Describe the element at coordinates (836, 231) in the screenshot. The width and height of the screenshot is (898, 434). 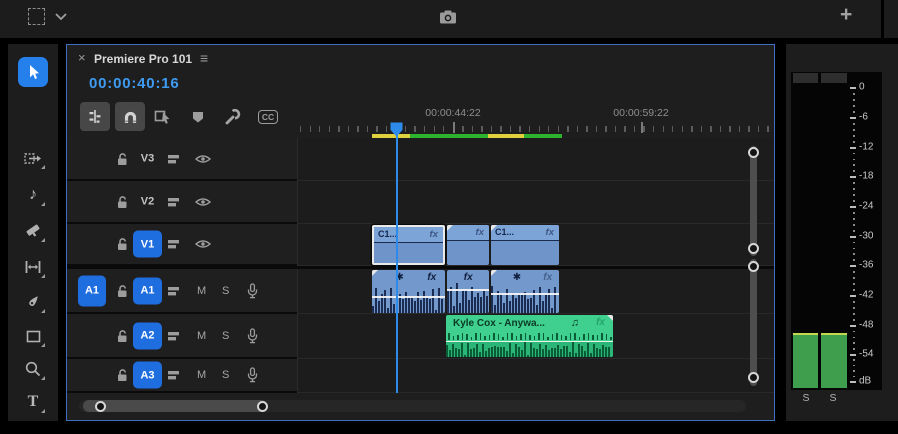
I see `meter-display: 0 -6 -12 -18 -24 -30 -36 -42 -48 -54 dB` at that location.